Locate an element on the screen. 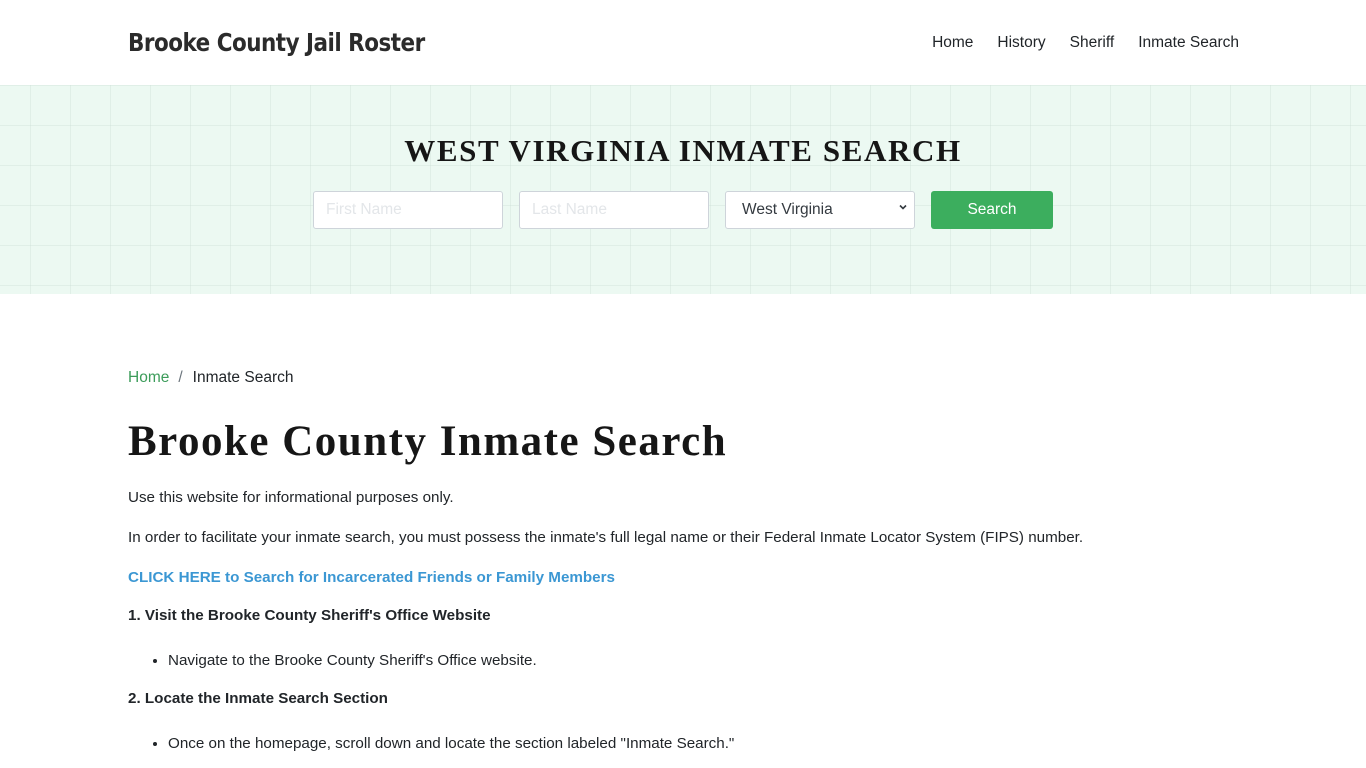 Image resolution: width=1366 pixels, height=768 pixels. page-title: Brooke County Inmate Search is located at coordinates (428, 441).